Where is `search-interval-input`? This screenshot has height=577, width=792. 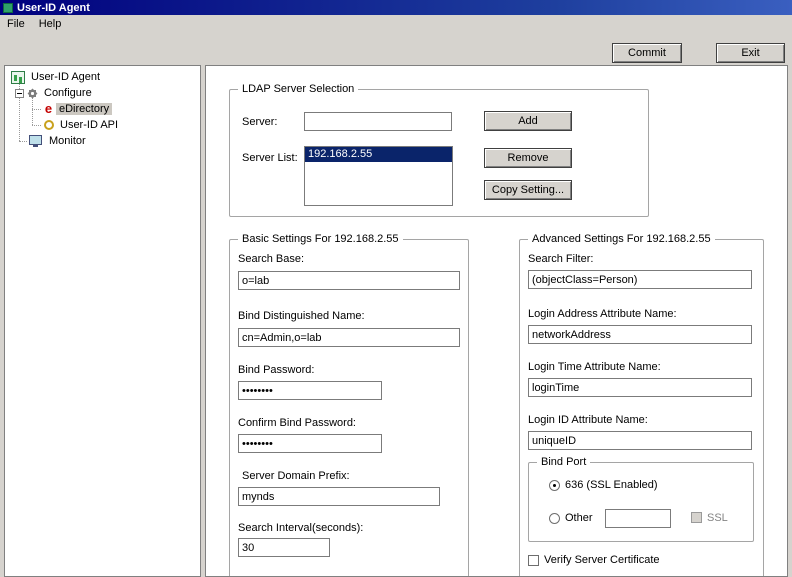 search-interval-input is located at coordinates (284, 547).